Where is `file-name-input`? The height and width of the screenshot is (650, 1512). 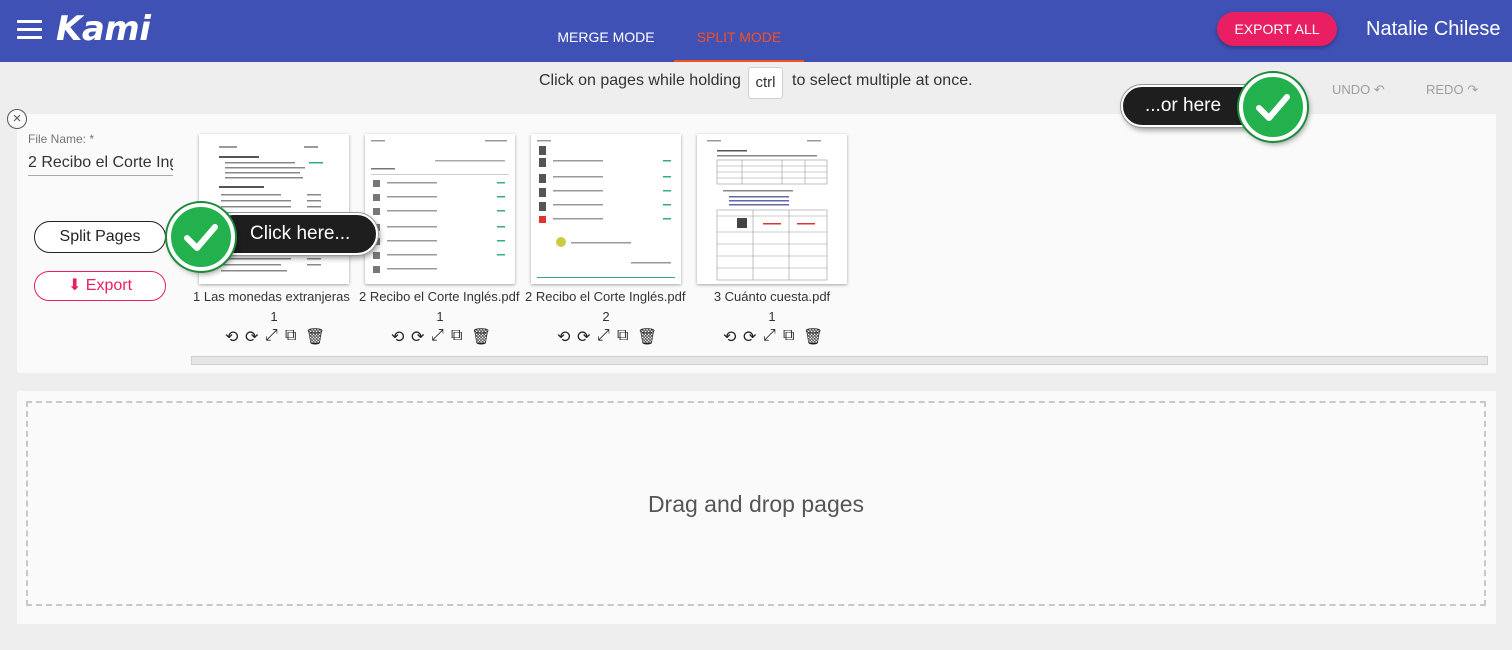
file-name-input is located at coordinates (100, 163).